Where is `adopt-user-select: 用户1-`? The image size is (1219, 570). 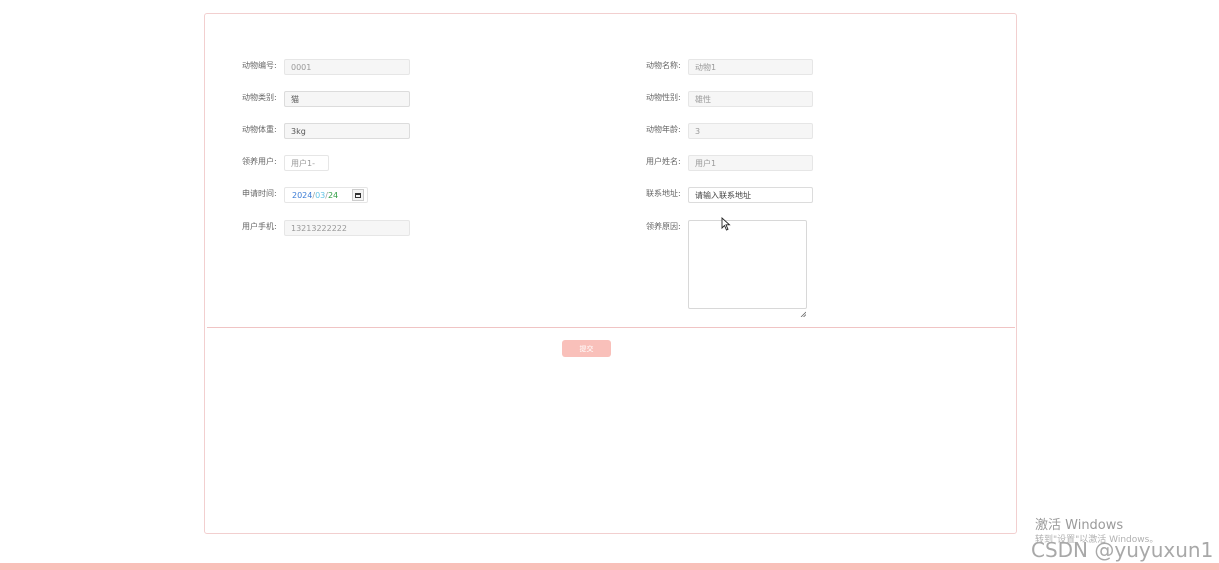 adopt-user-select: 用户1- is located at coordinates (306, 163).